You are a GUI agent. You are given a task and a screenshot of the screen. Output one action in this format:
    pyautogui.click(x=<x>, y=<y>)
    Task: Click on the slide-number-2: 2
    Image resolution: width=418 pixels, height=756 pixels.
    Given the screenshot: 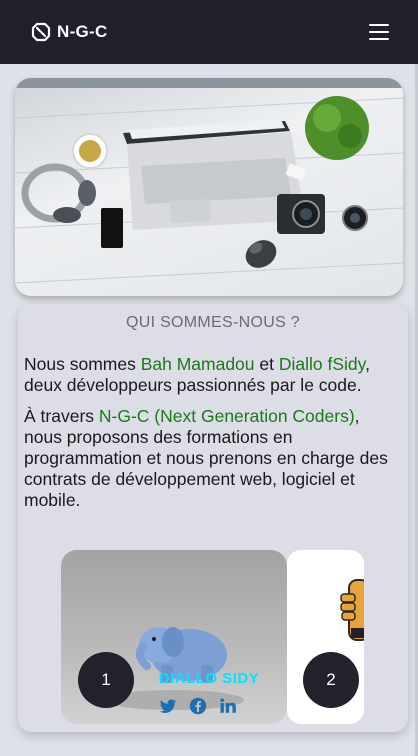 What is the action you would take?
    pyautogui.click(x=331, y=680)
    